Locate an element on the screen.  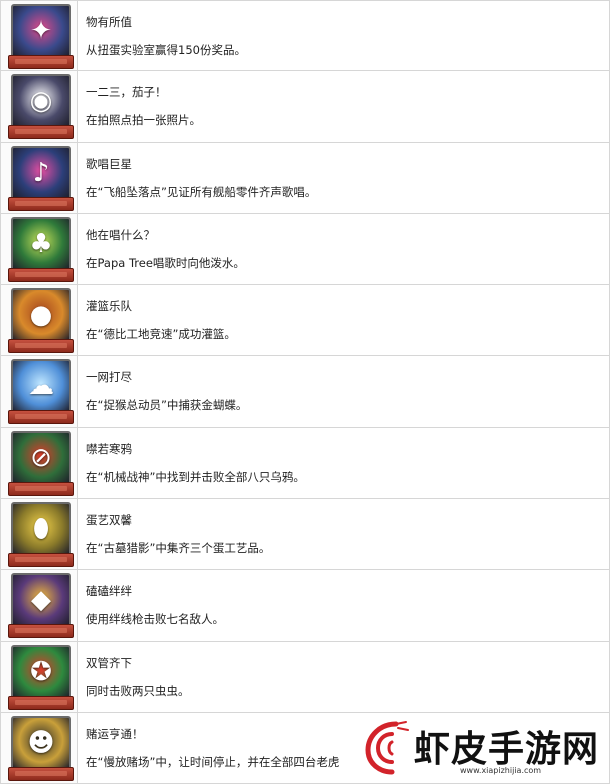
achievement-icon-cell: ☻ is located at coordinates (39, 748).